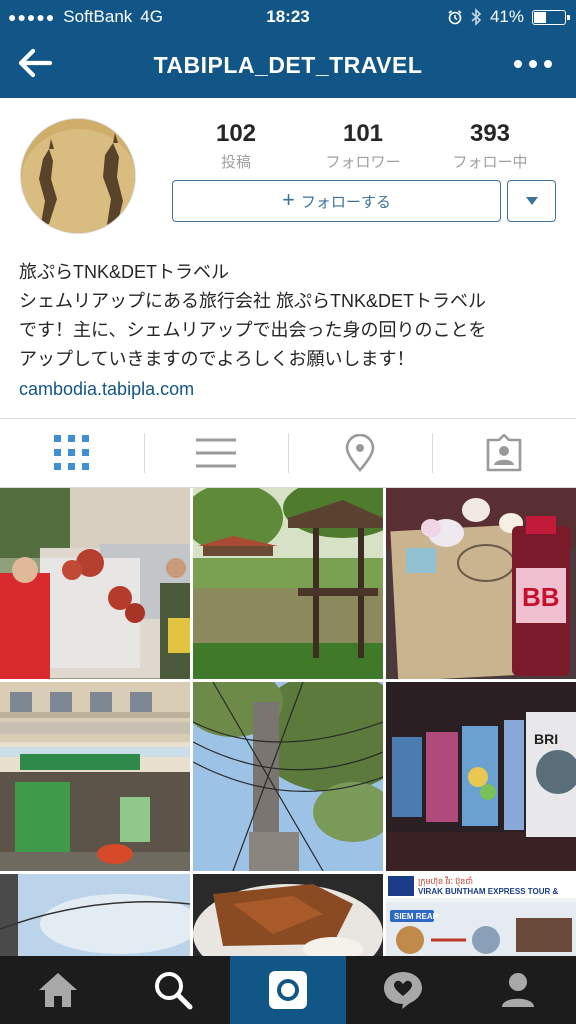 The height and width of the screenshot is (1024, 576). Describe the element at coordinates (288, 17) in the screenshot. I see `status-bar: ●●●●● SoftBank 4G 18:23 41%` at that location.